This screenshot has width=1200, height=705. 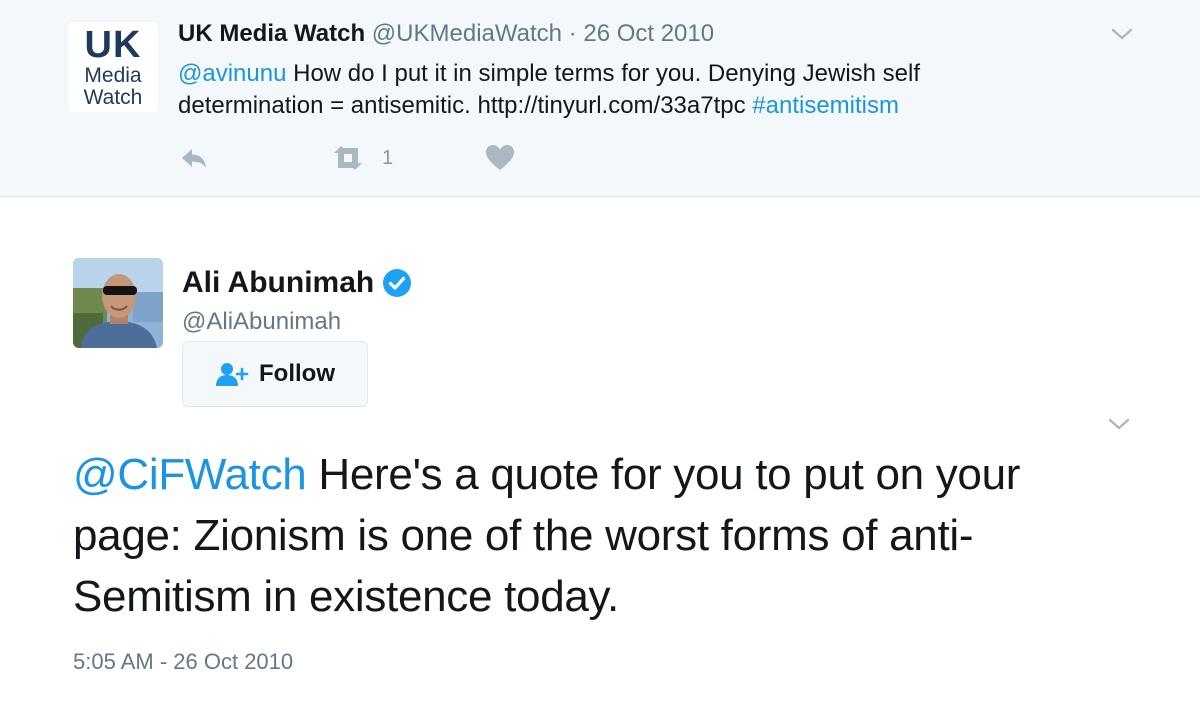 What do you see at coordinates (232, 374) in the screenshot?
I see `add-user-icon` at bounding box center [232, 374].